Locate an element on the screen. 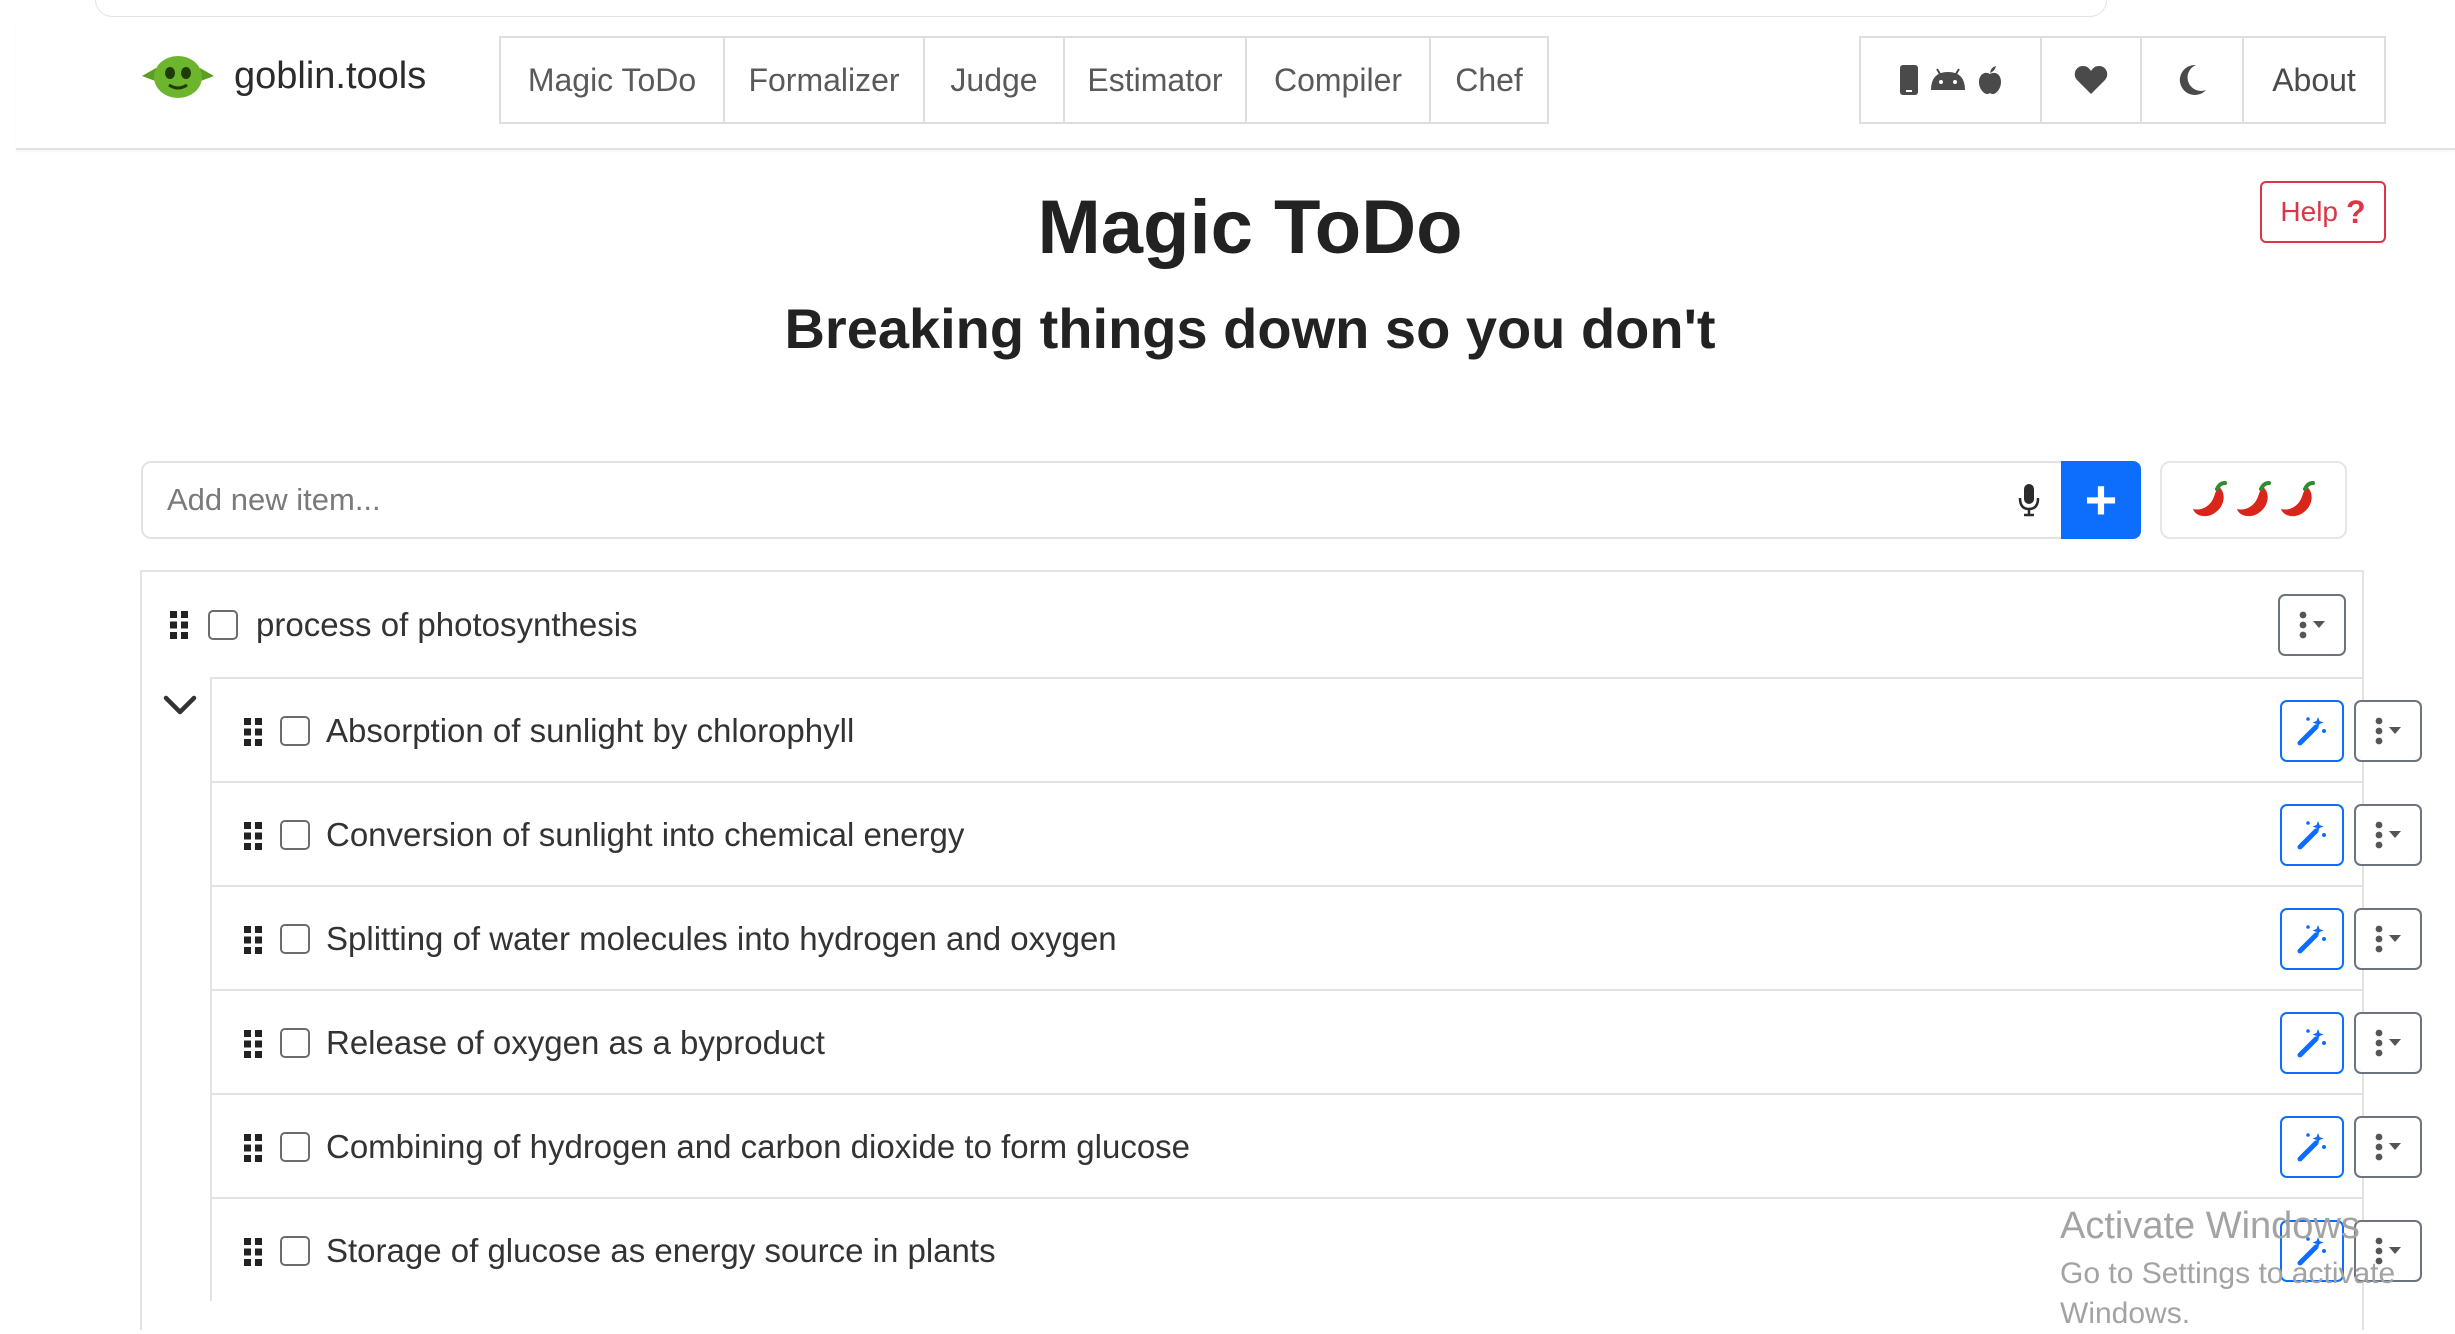 This screenshot has width=2455, height=1334. tab-chef: Chef is located at coordinates (1489, 80).